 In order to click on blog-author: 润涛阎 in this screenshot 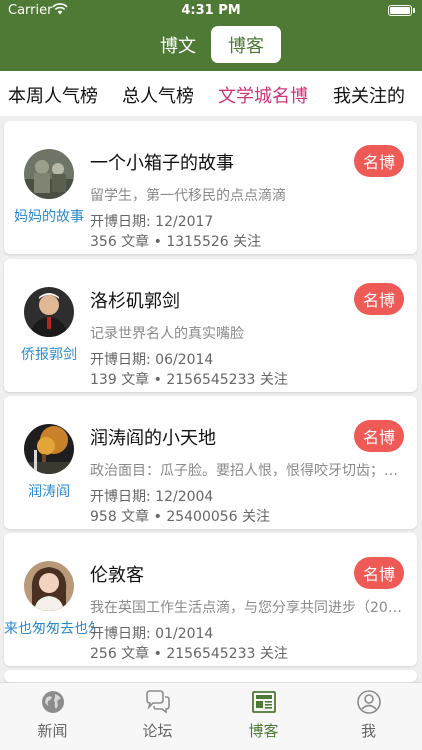, I will do `click(49, 491)`.